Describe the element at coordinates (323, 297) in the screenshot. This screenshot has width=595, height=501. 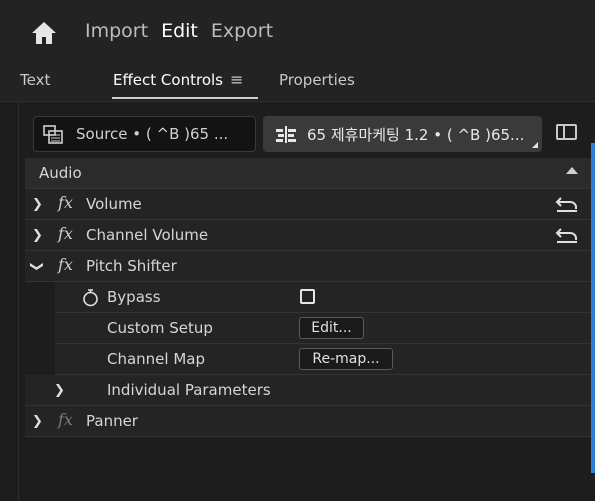
I see `param-row-bypass: Bypass` at that location.